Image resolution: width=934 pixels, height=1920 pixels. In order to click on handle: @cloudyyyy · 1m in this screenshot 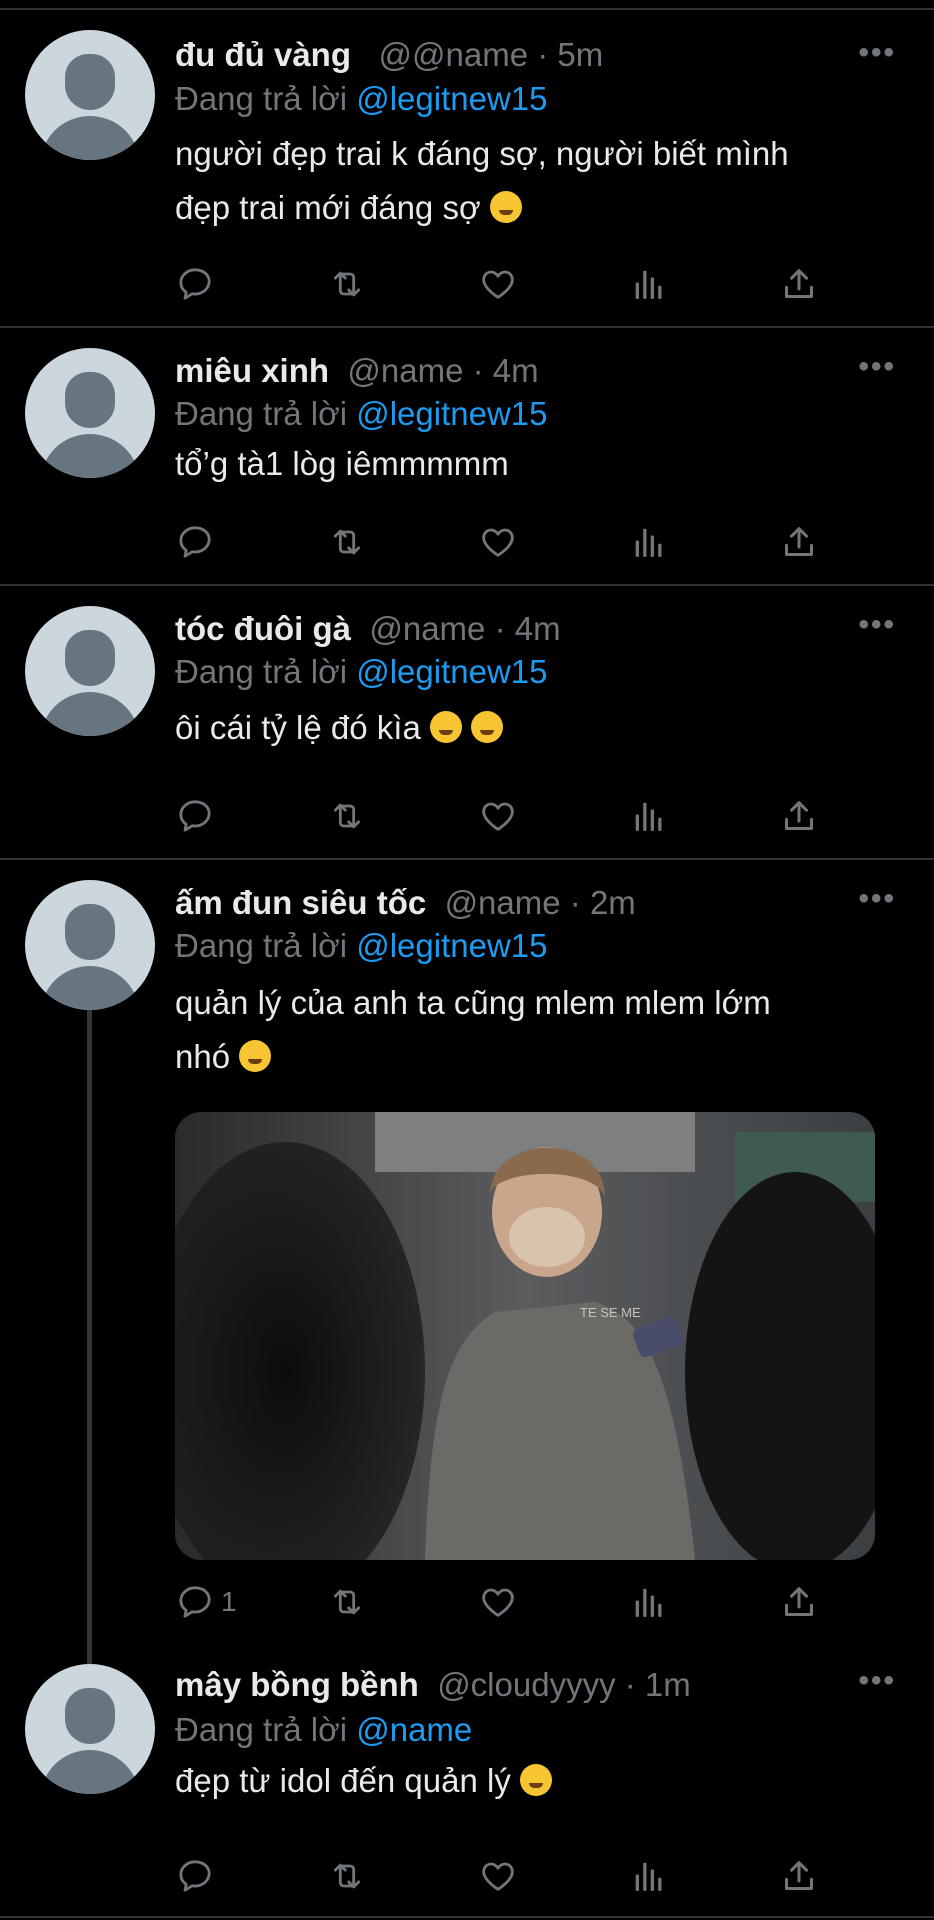, I will do `click(564, 1684)`.